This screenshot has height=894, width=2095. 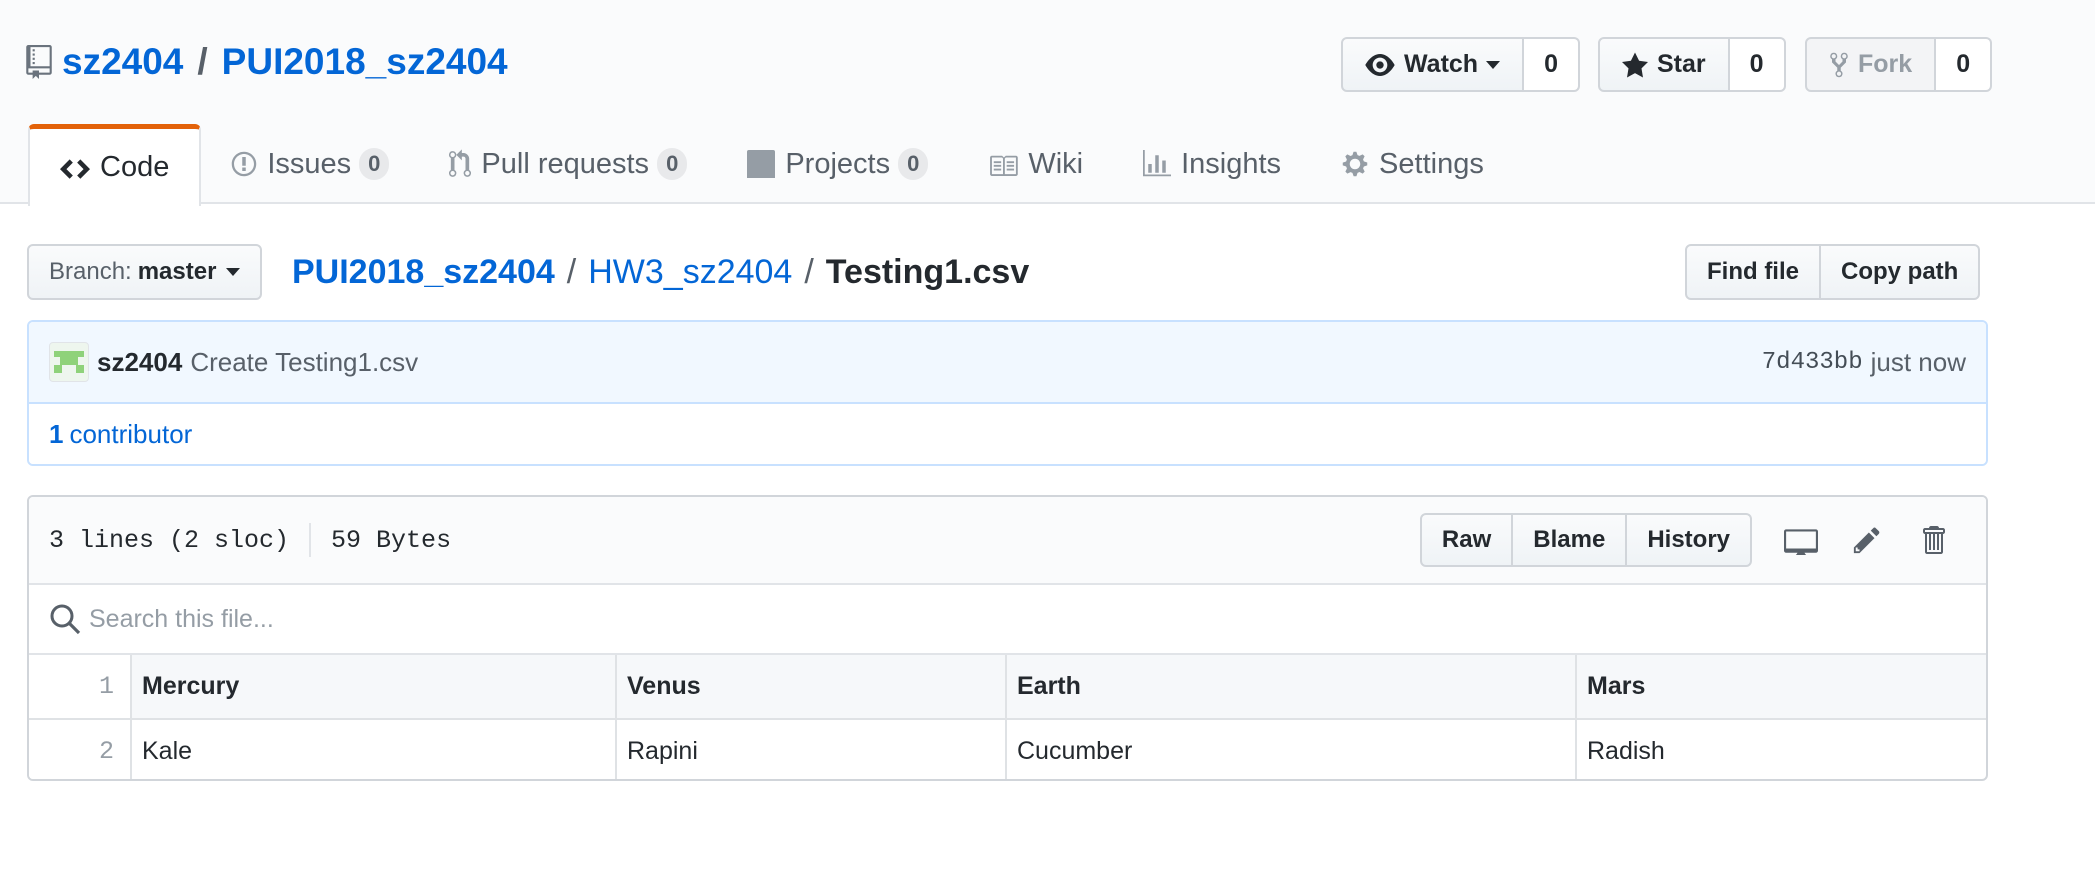 I want to click on line-number: 1, so click(x=80, y=687).